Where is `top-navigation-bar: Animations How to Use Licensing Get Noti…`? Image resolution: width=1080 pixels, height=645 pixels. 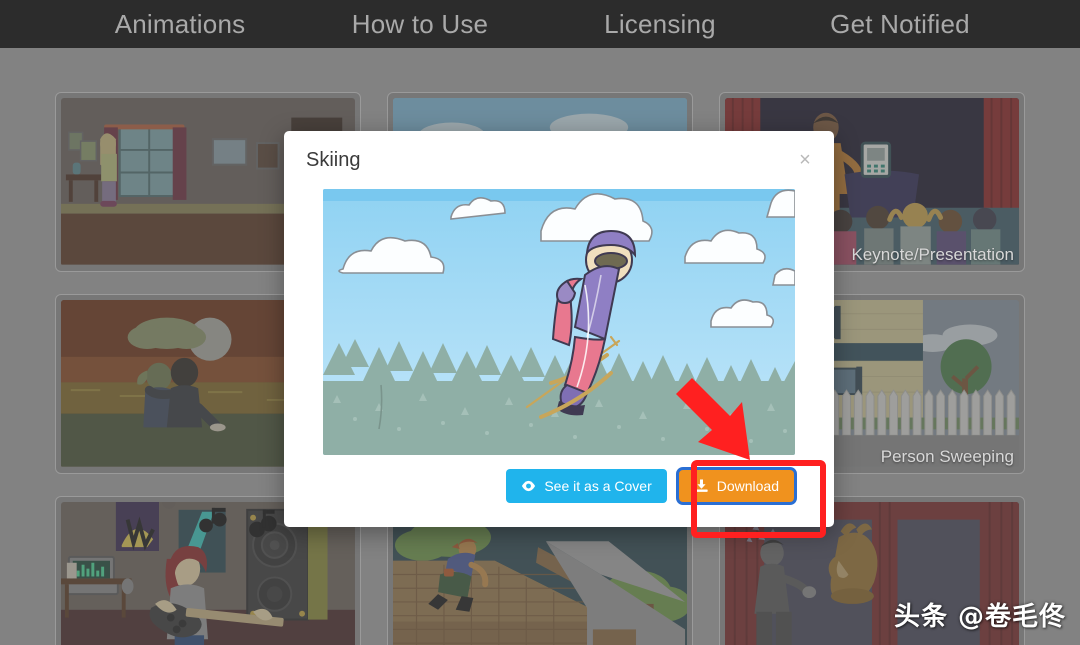 top-navigation-bar: Animations How to Use Licensing Get Noti… is located at coordinates (540, 24).